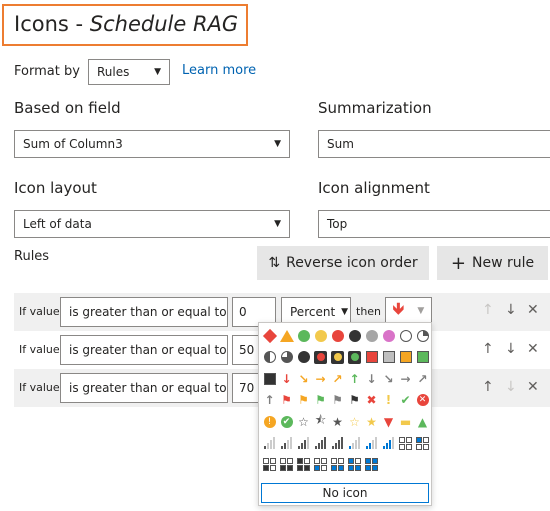 Image resolution: width=550 pixels, height=511 pixels. Describe the element at coordinates (73, 144) in the screenshot. I see `based-on-field-value: Sum of Column3` at that location.